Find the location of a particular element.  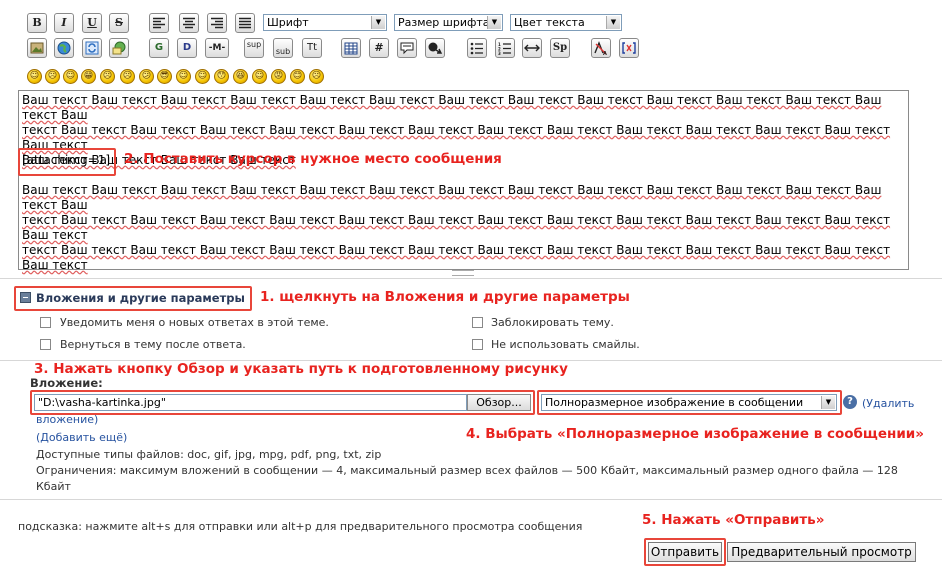

return-label: Вернуться в тему после ответа. is located at coordinates (153, 344).